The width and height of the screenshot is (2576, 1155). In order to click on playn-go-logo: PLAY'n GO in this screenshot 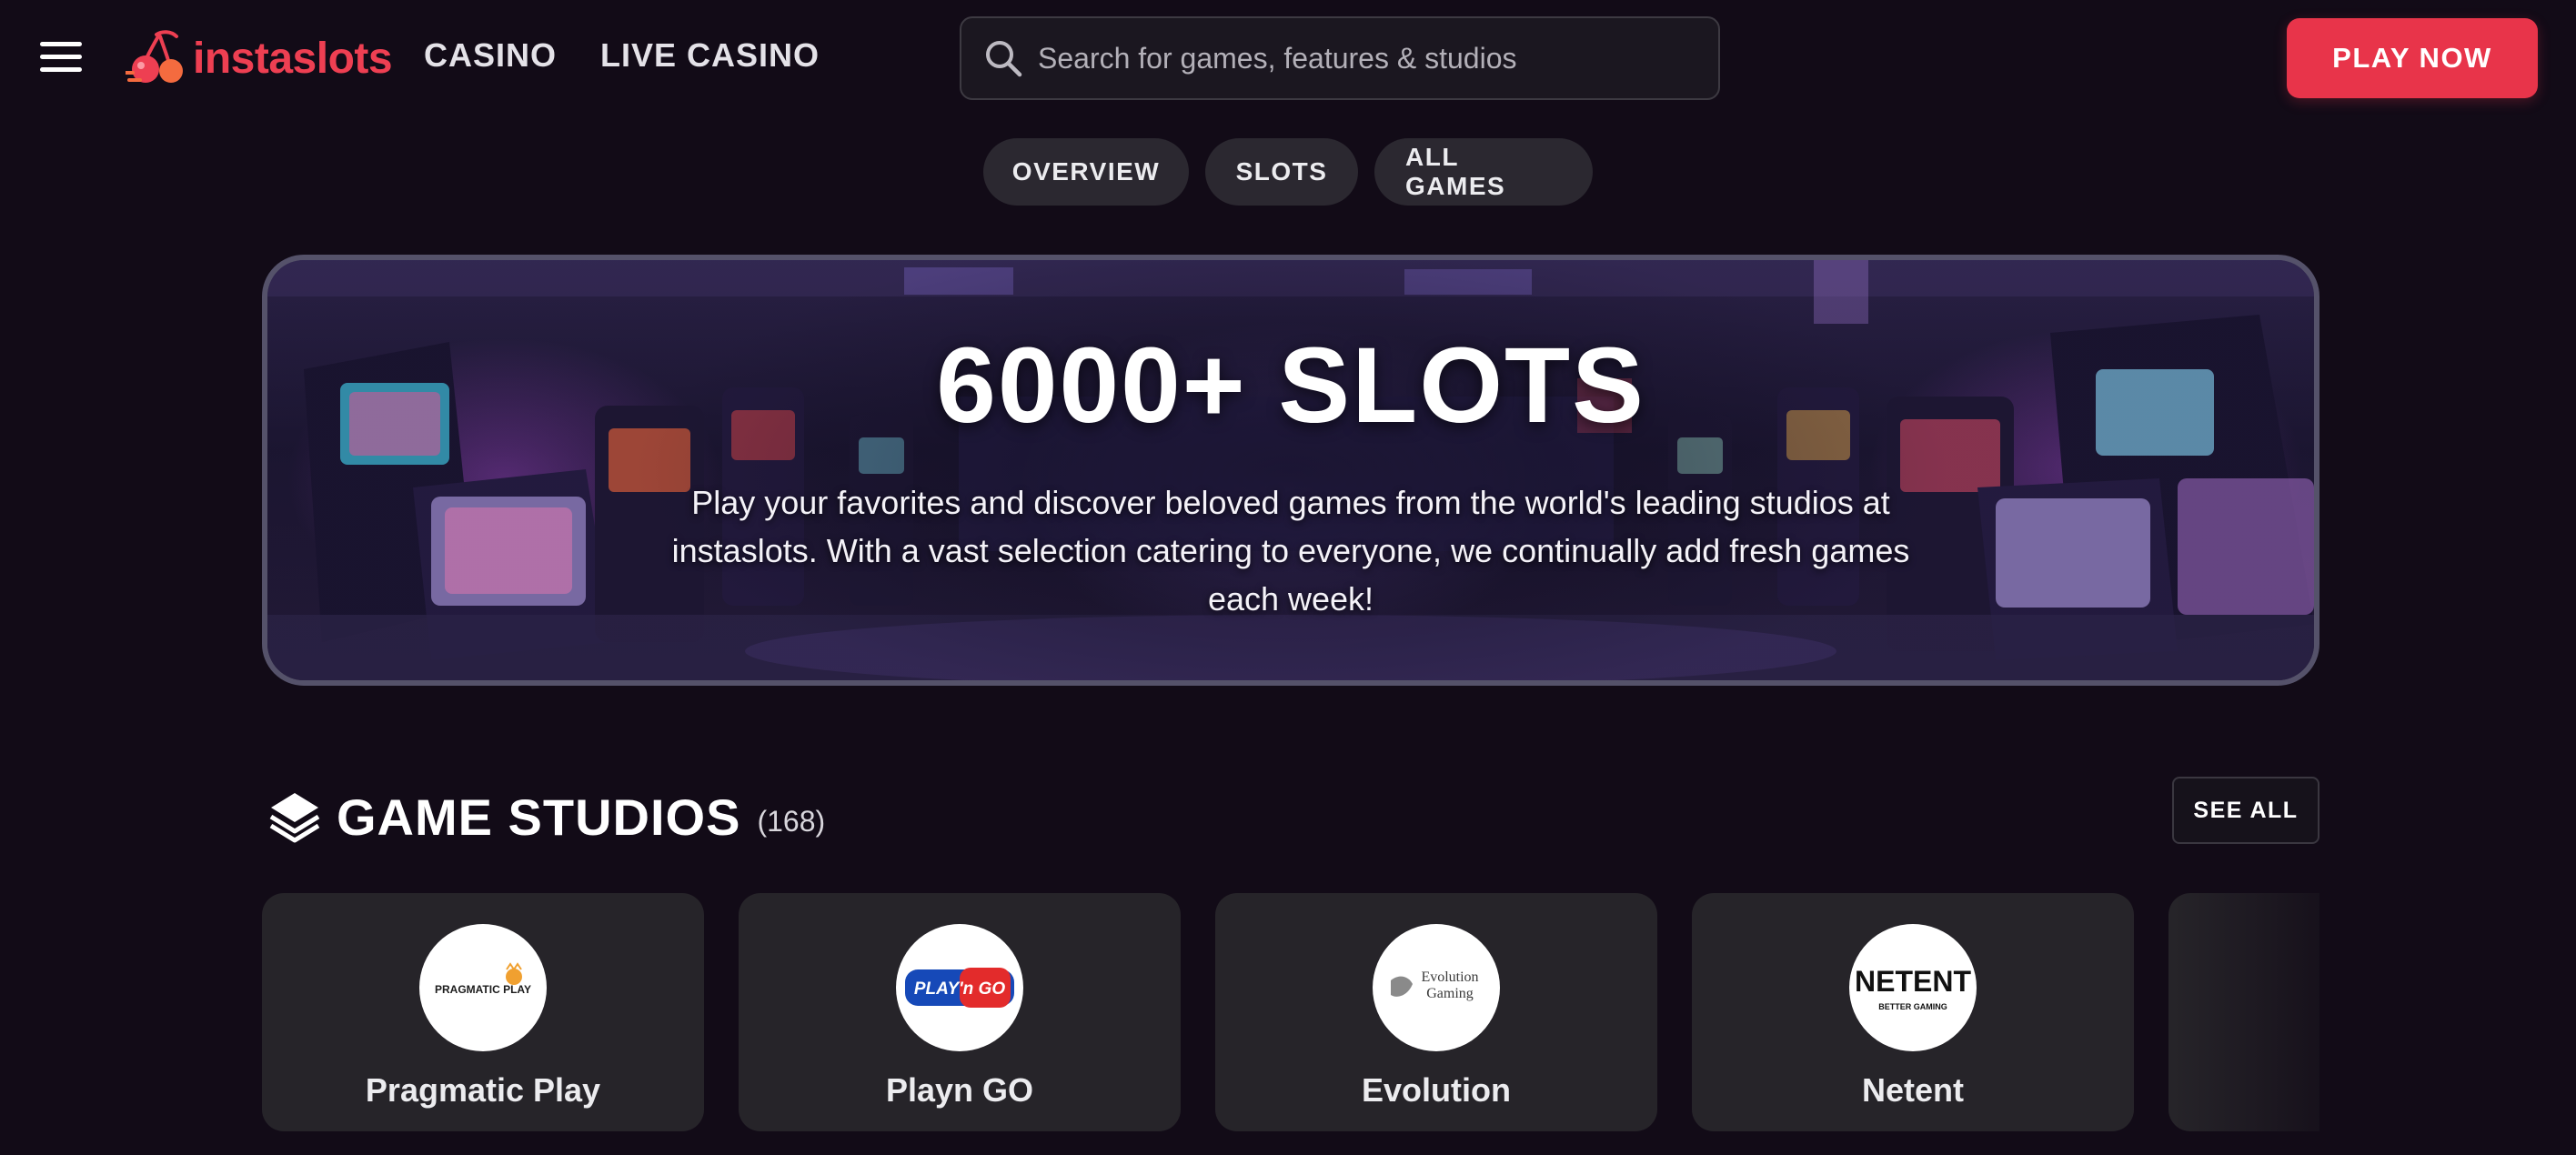, I will do `click(959, 987)`.